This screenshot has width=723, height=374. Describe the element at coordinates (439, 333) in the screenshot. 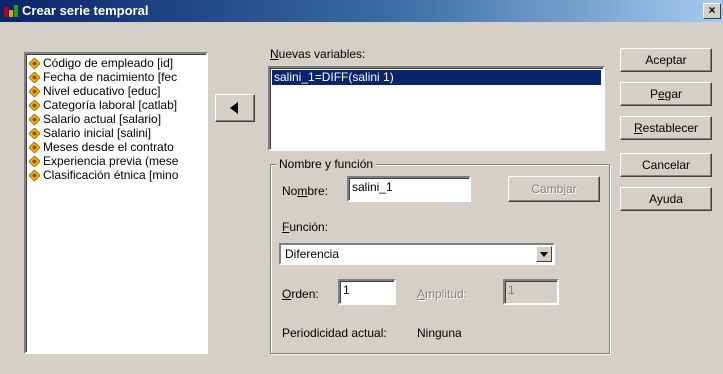

I see `periodicity-value: Ninguna` at that location.